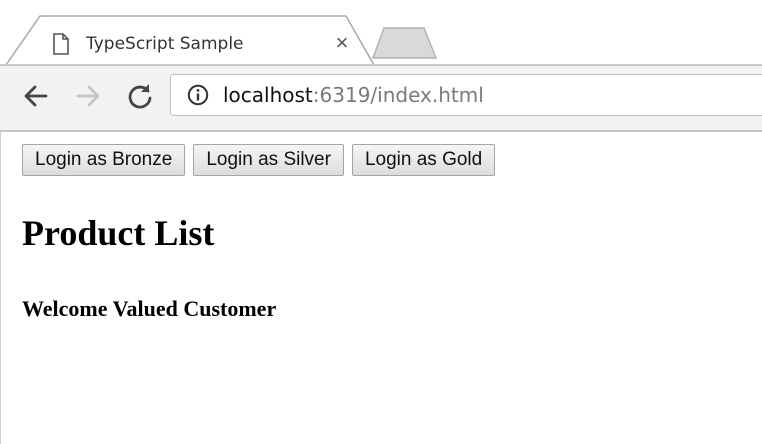 The height and width of the screenshot is (444, 762). What do you see at coordinates (62, 44) in the screenshot?
I see `page-icon` at bounding box center [62, 44].